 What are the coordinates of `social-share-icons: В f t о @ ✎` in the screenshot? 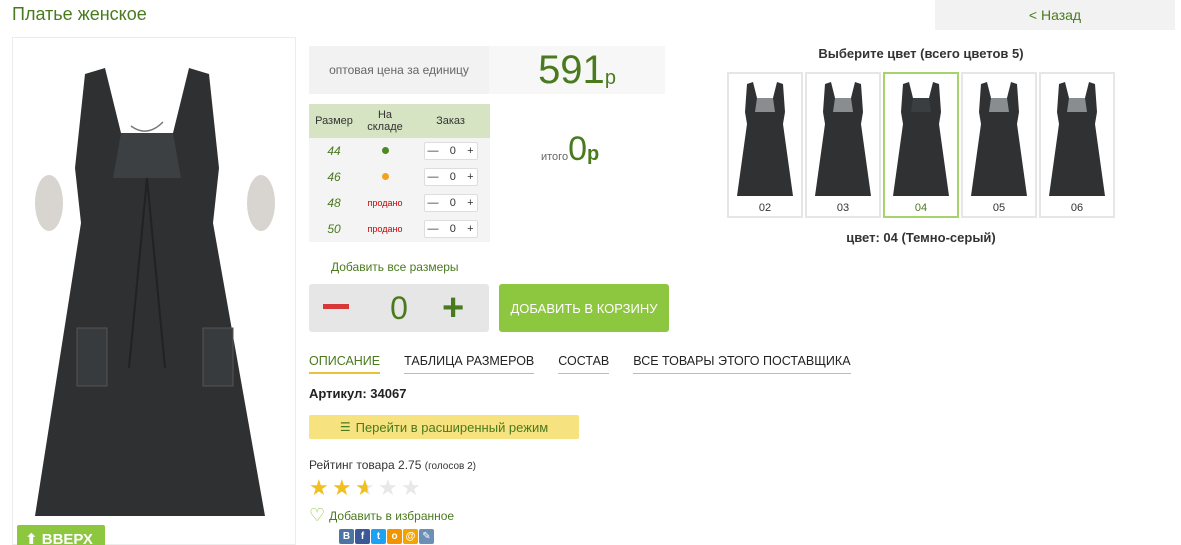 It's located at (387, 536).